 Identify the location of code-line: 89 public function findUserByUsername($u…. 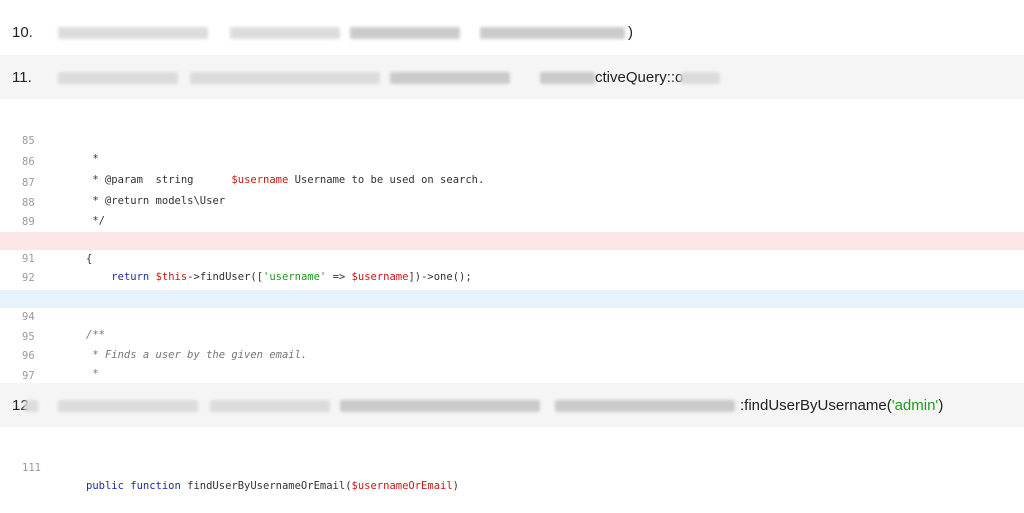
(512, 220).